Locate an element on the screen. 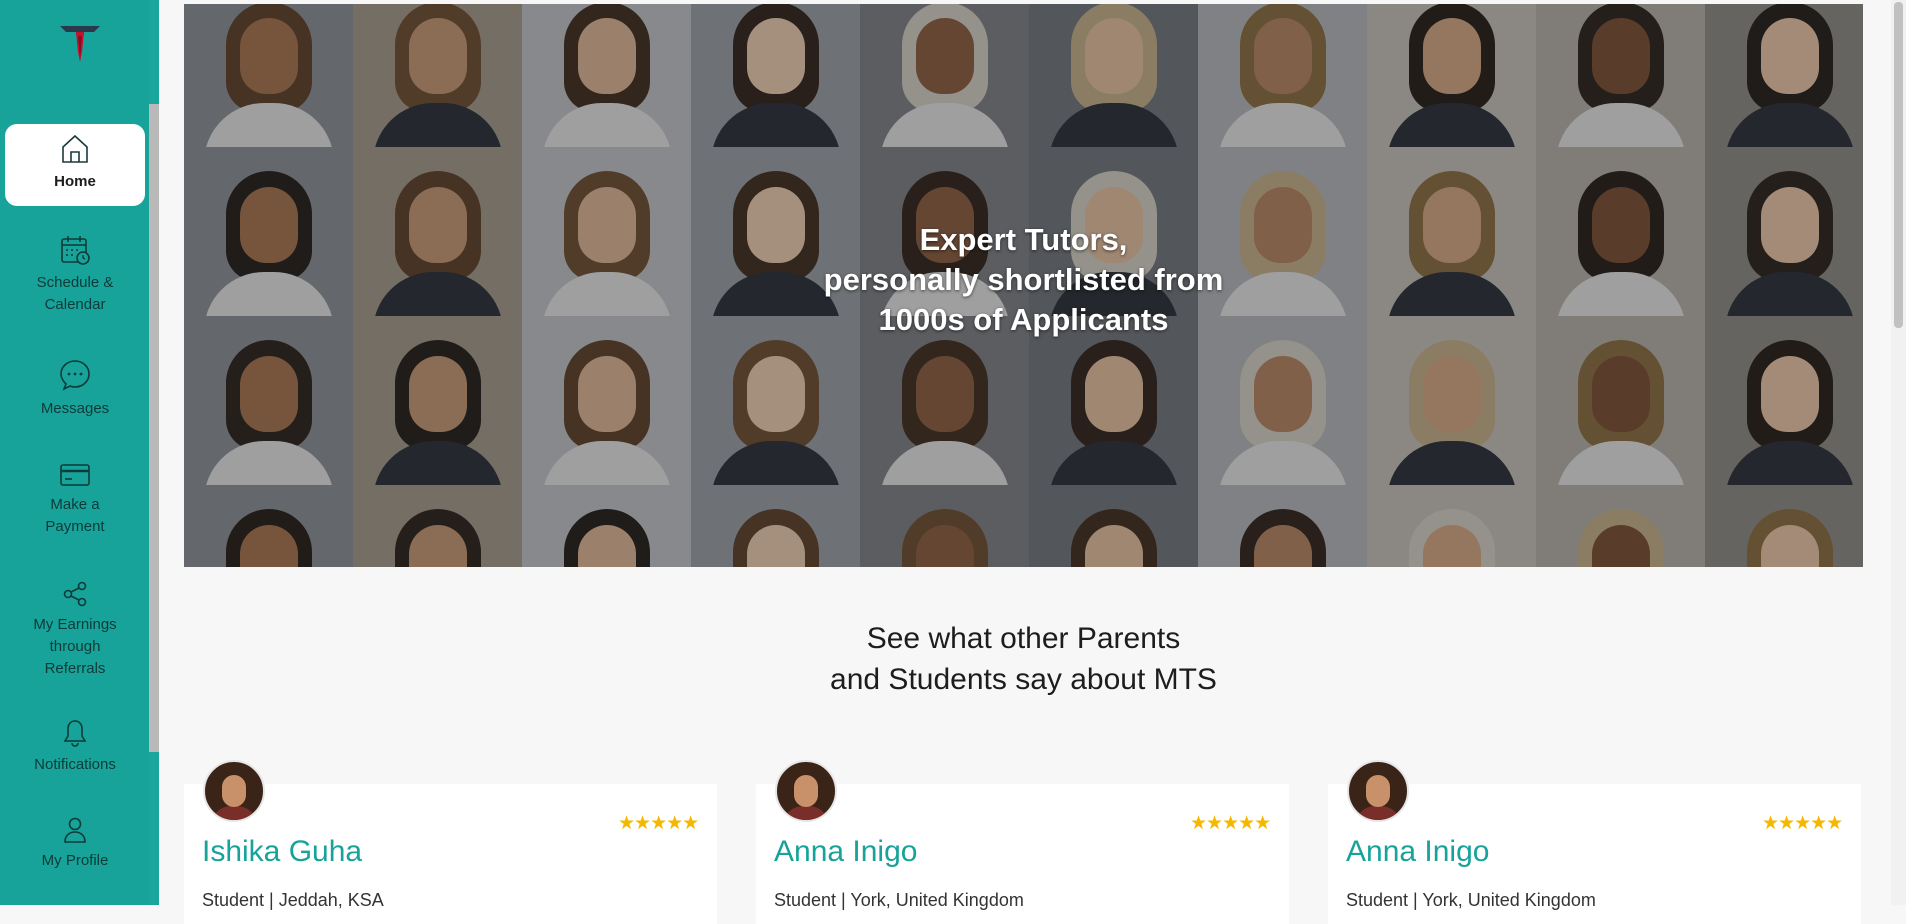 The image size is (1906, 924). sidebar-item-label: Calendar is located at coordinates (75, 304).